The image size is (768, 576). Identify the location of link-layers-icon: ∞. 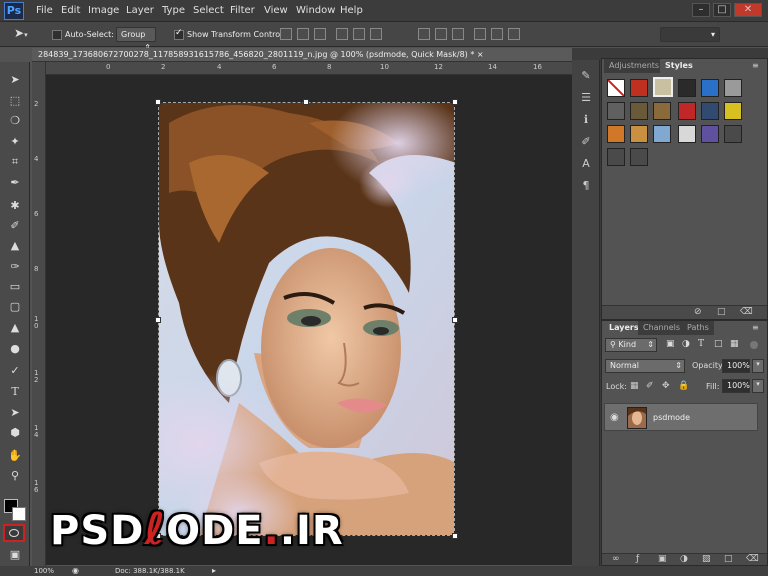
(616, 559).